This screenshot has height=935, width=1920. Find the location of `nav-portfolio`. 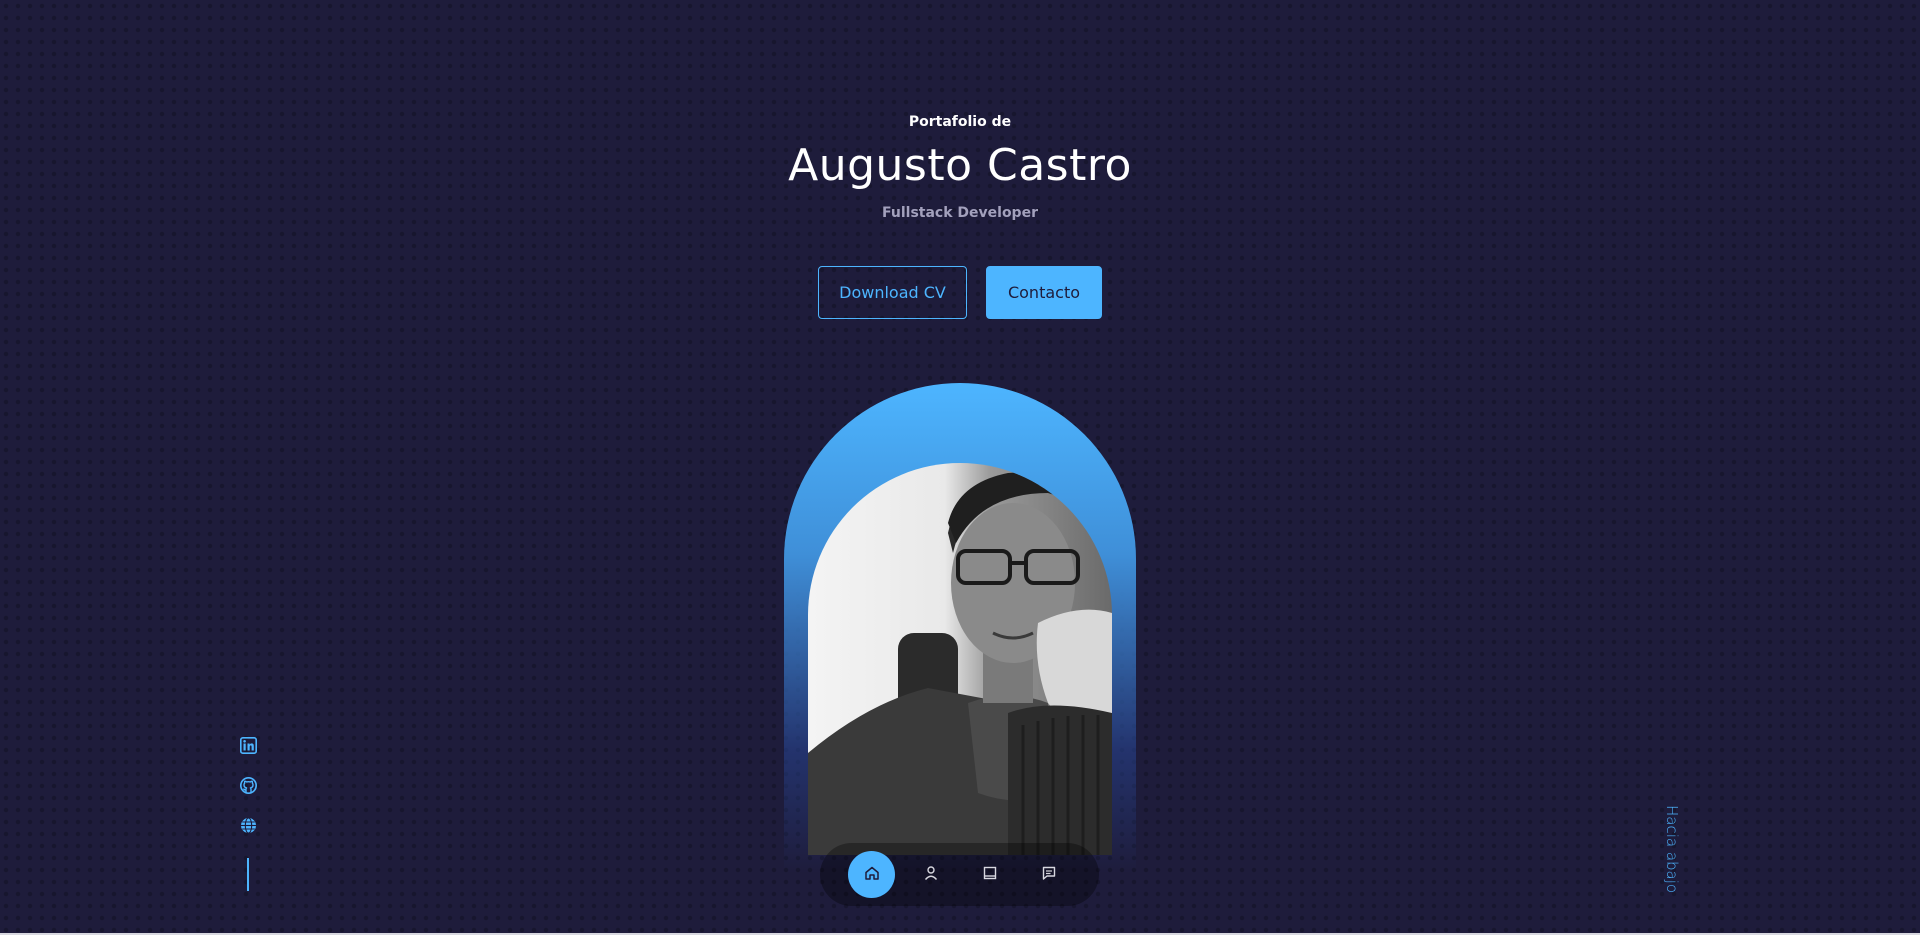

nav-portfolio is located at coordinates (989, 874).